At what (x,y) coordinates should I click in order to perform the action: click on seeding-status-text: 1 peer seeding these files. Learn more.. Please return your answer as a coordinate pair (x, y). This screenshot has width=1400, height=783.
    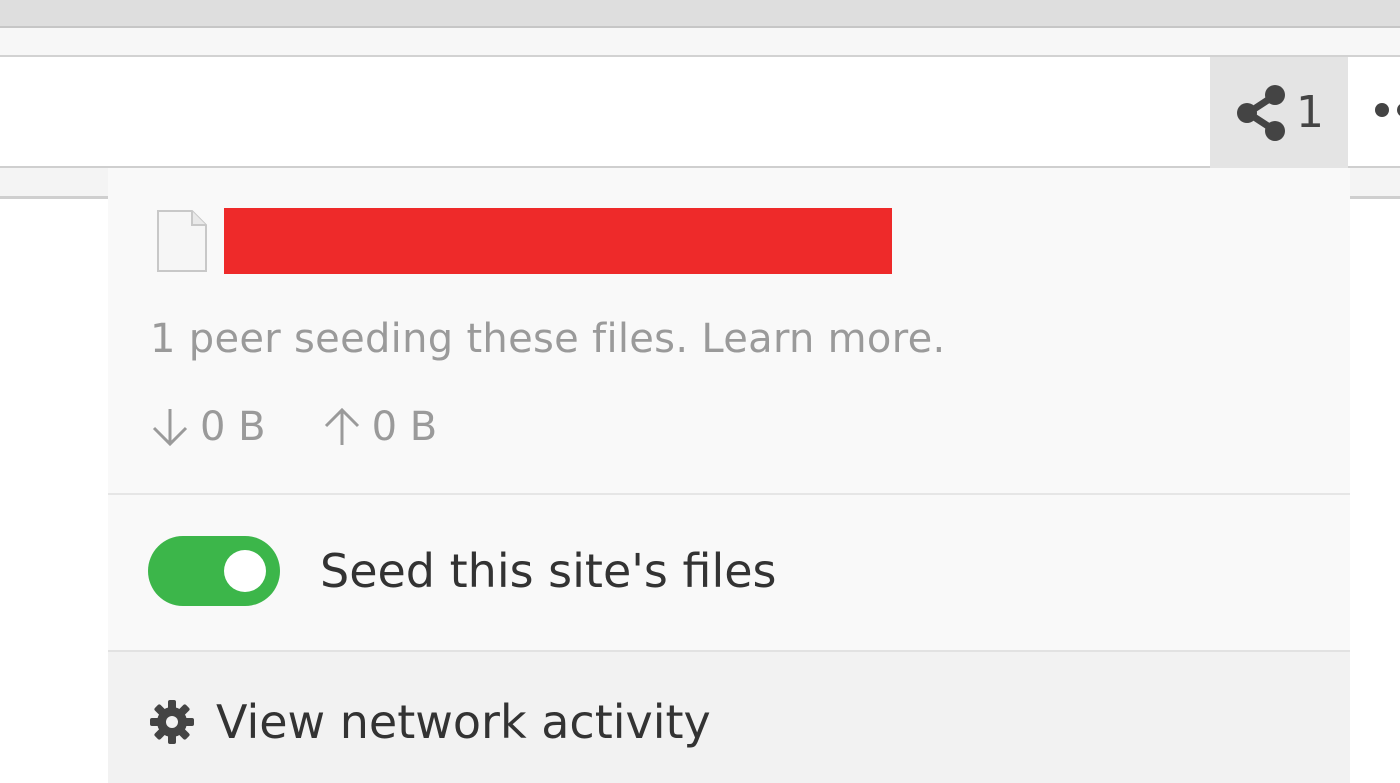
    Looking at the image, I should click on (548, 339).